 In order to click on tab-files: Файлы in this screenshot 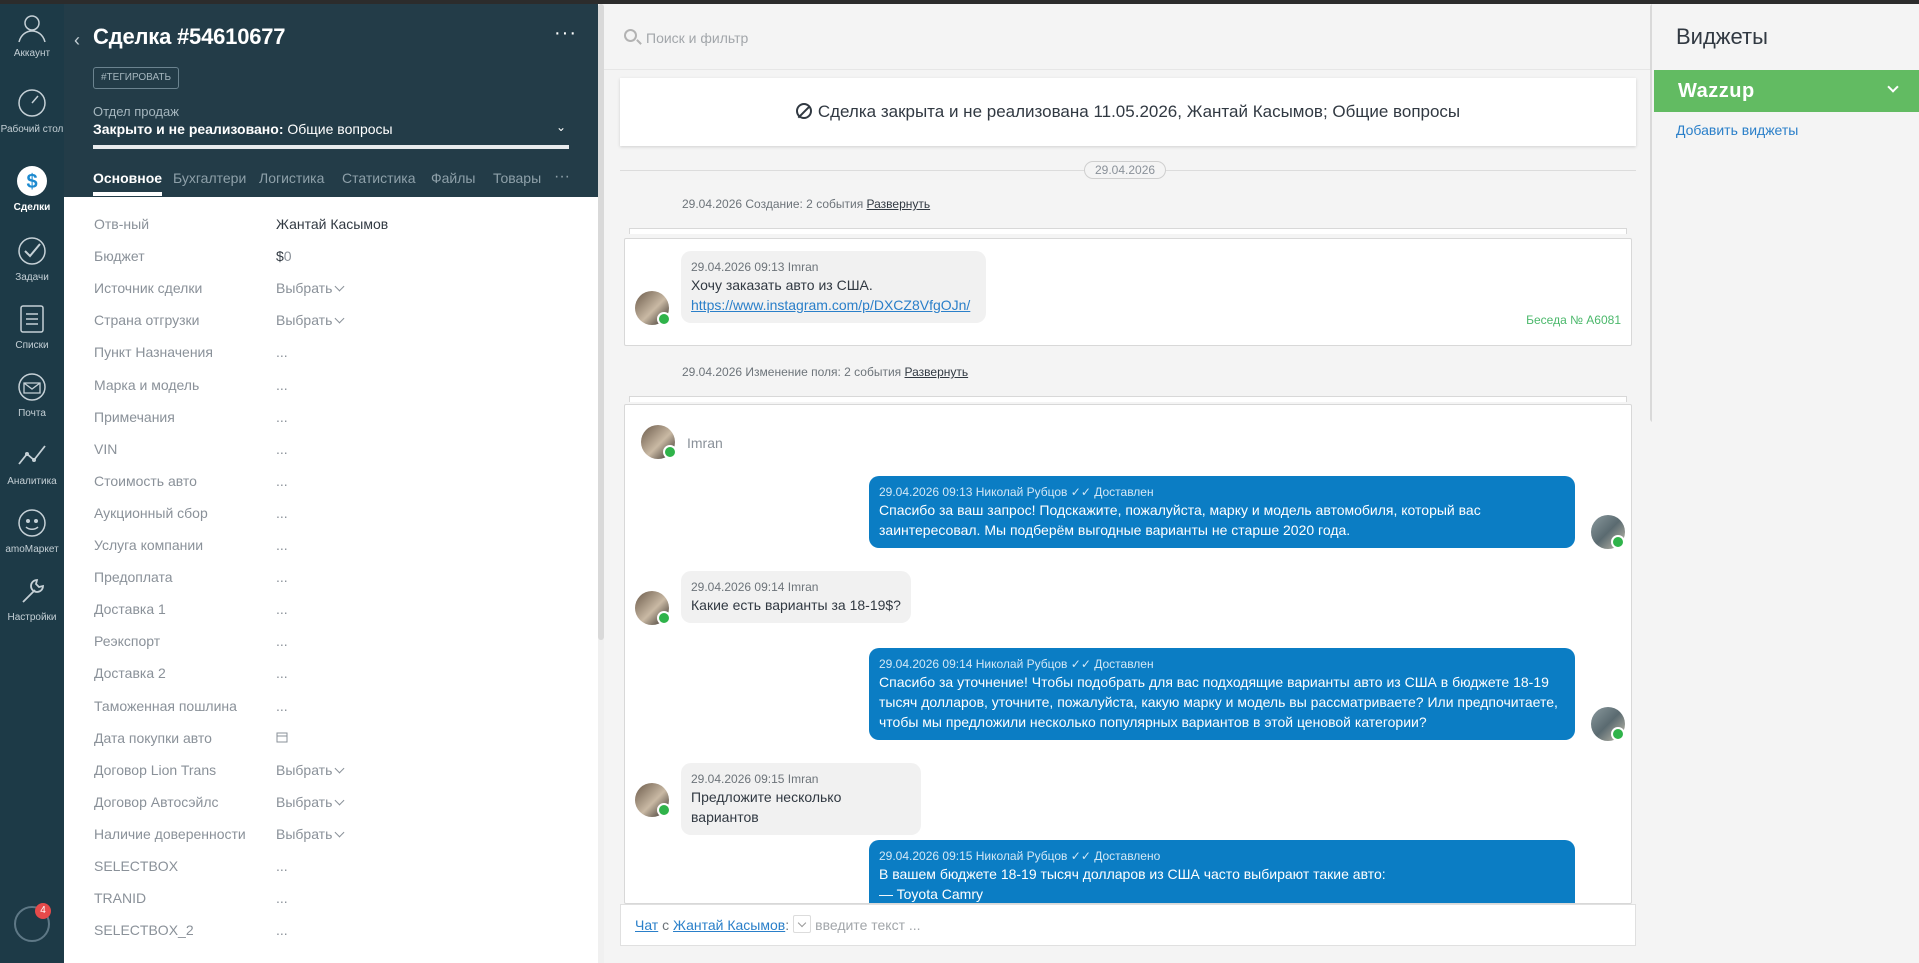, I will do `click(453, 178)`.